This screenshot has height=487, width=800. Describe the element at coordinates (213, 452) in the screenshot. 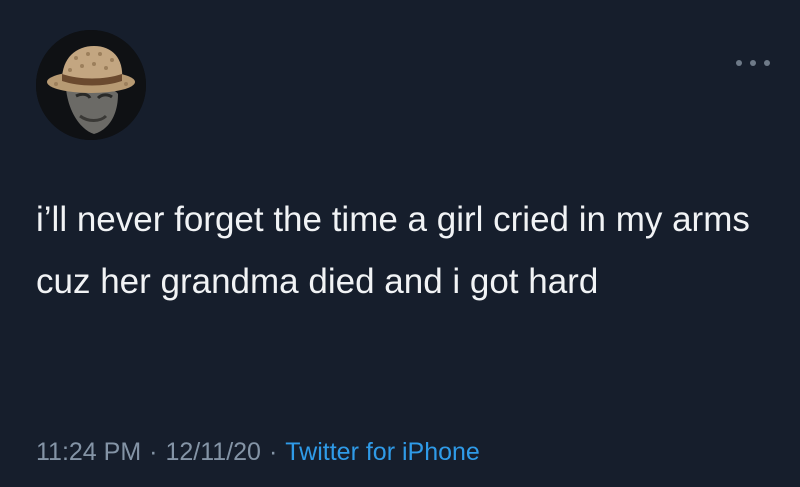

I see `tweet-date: 12/11/20` at that location.